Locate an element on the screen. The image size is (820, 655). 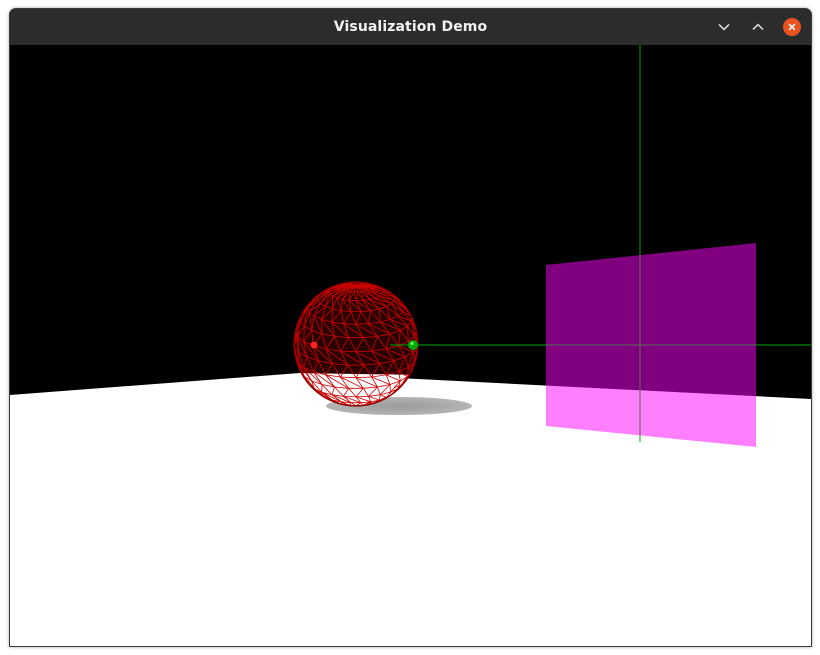
close-button is located at coordinates (792, 27).